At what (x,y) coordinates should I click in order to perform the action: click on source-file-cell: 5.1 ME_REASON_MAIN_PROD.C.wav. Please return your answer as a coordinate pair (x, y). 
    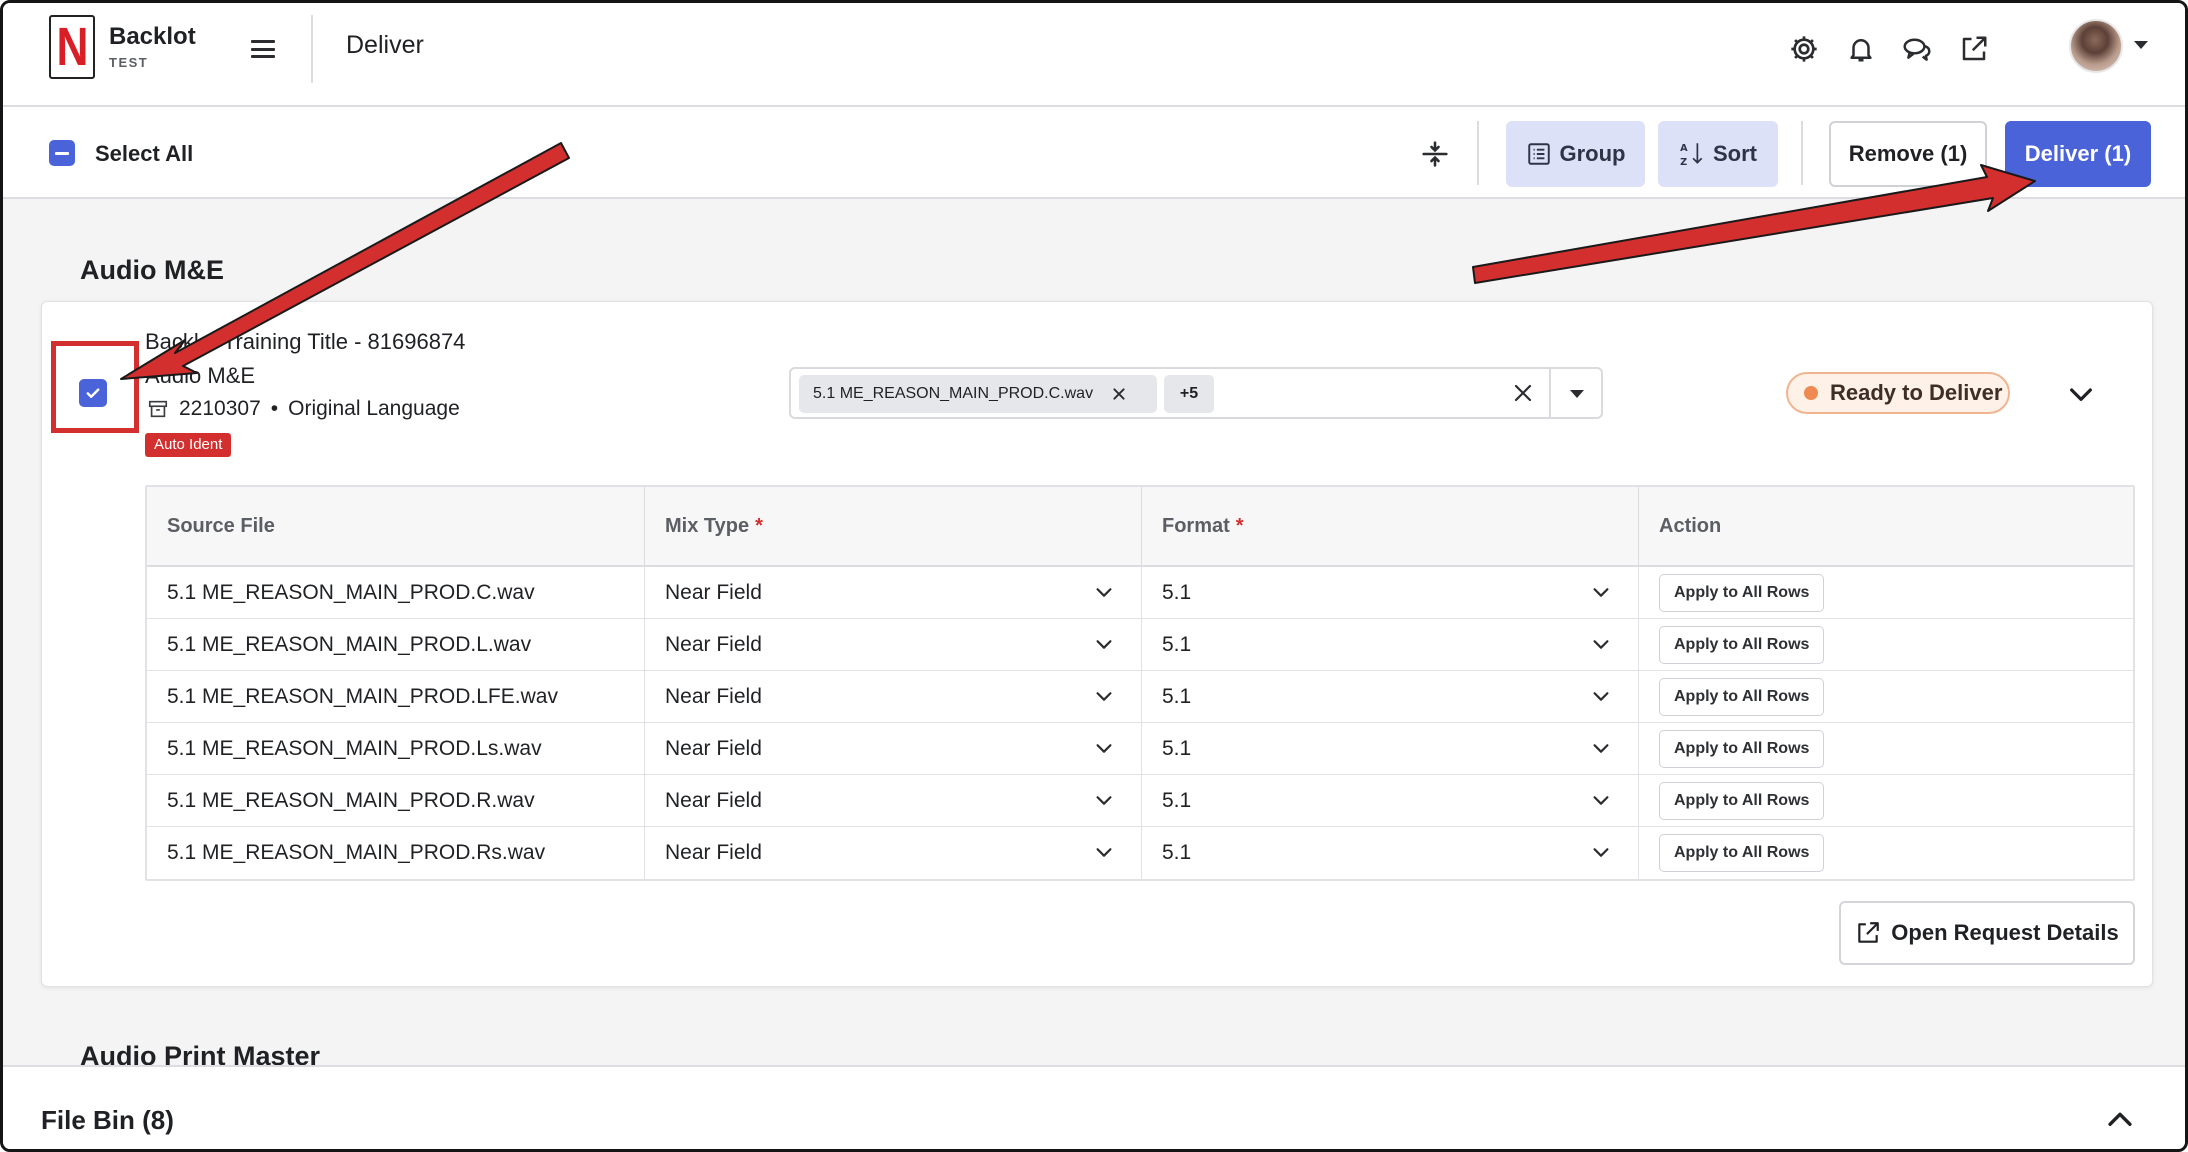
    Looking at the image, I should click on (396, 592).